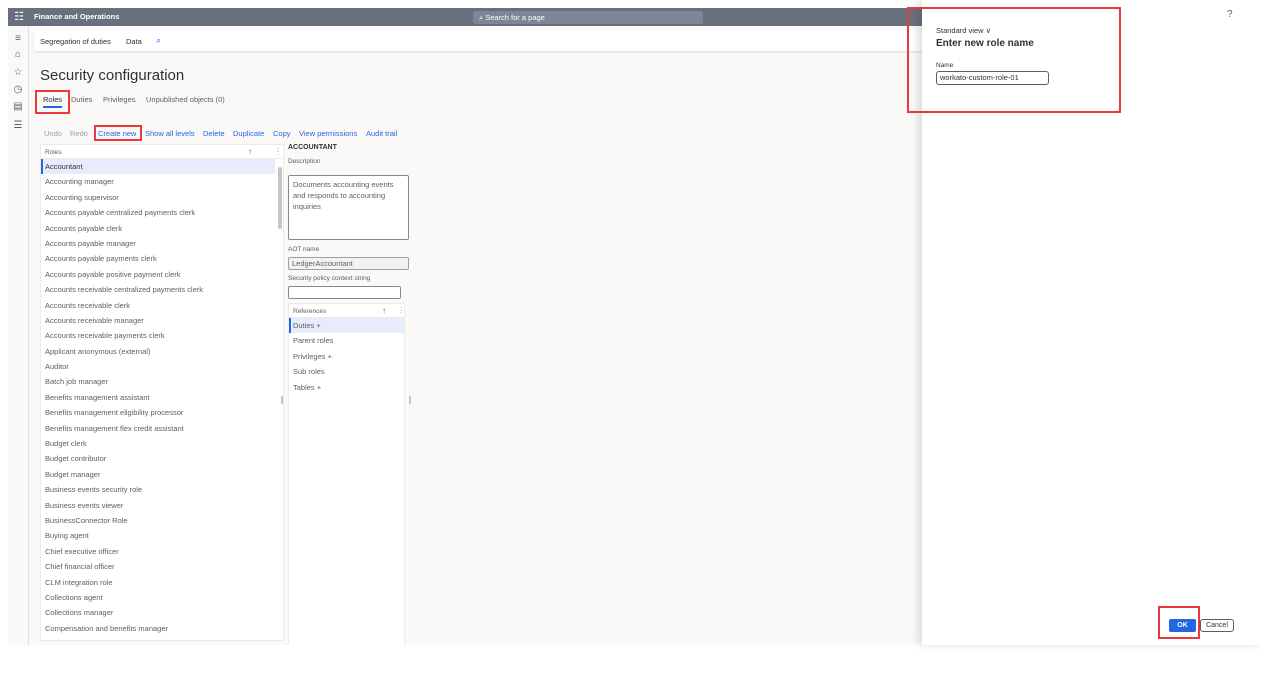  Describe the element at coordinates (158, 258) in the screenshot. I see `roles-list-item: Accounts payable payments clerk` at that location.